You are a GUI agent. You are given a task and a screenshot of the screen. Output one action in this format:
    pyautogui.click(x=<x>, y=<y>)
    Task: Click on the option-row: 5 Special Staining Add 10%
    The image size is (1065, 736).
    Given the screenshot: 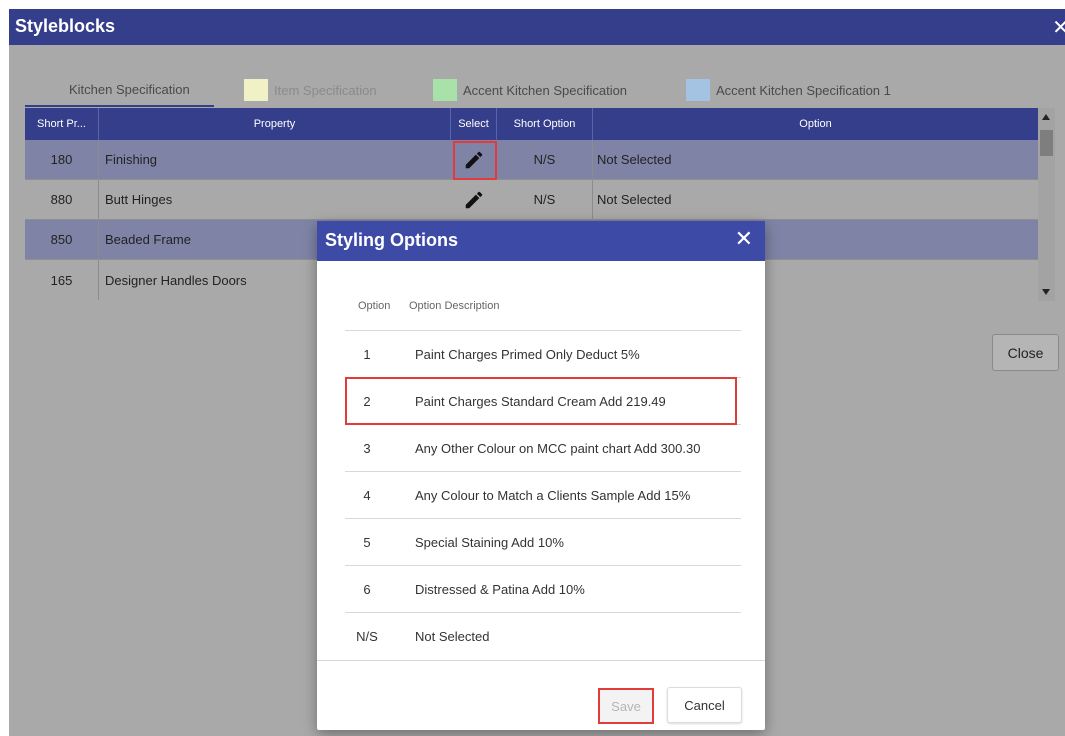 What is the action you would take?
    pyautogui.click(x=543, y=542)
    